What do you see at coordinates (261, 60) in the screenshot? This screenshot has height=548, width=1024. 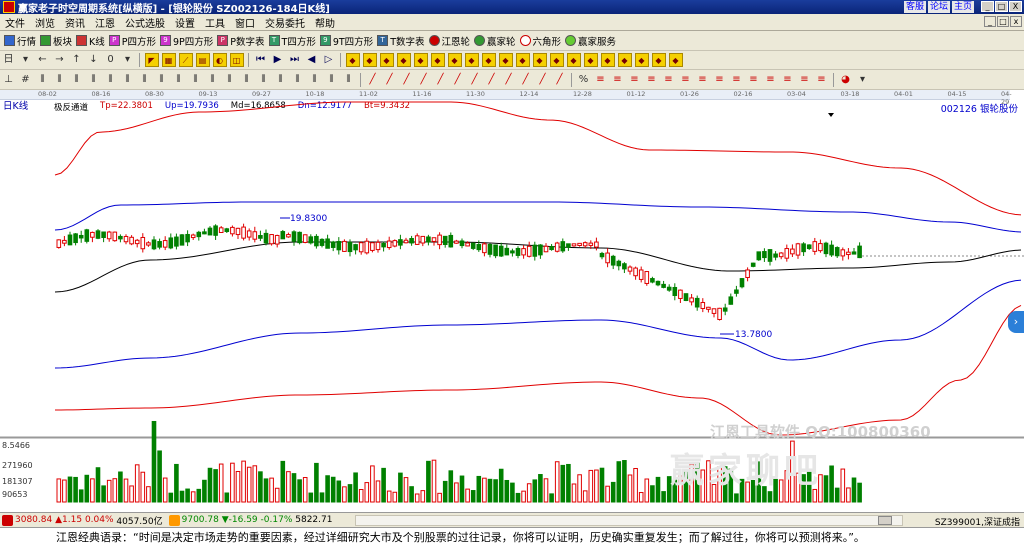 I see `first-page-icon: ⏮` at bounding box center [261, 60].